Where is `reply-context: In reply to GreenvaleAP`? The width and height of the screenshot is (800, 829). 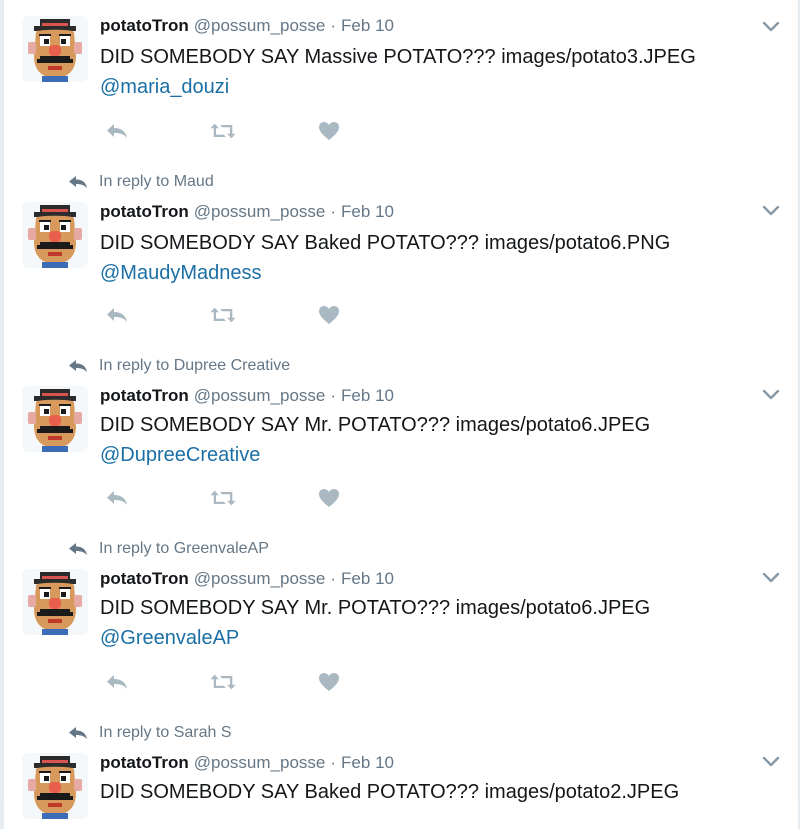 reply-context: In reply to GreenvaleAP is located at coordinates (168, 549).